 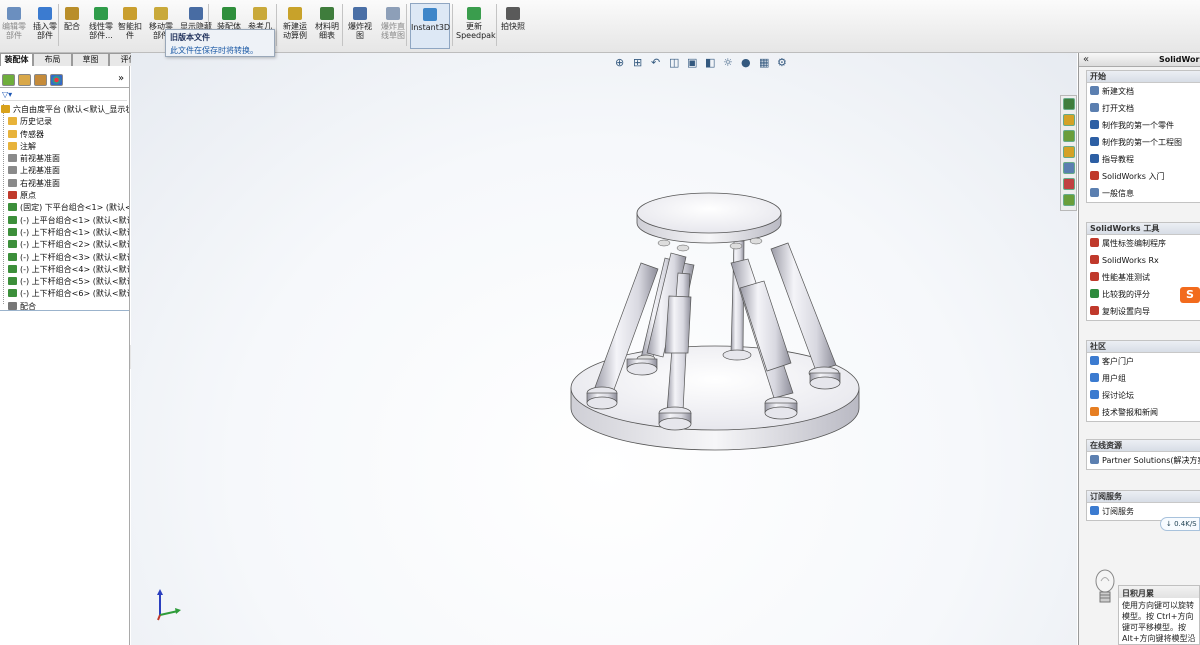 I want to click on collapse-icon: «, so click(x=1086, y=59).